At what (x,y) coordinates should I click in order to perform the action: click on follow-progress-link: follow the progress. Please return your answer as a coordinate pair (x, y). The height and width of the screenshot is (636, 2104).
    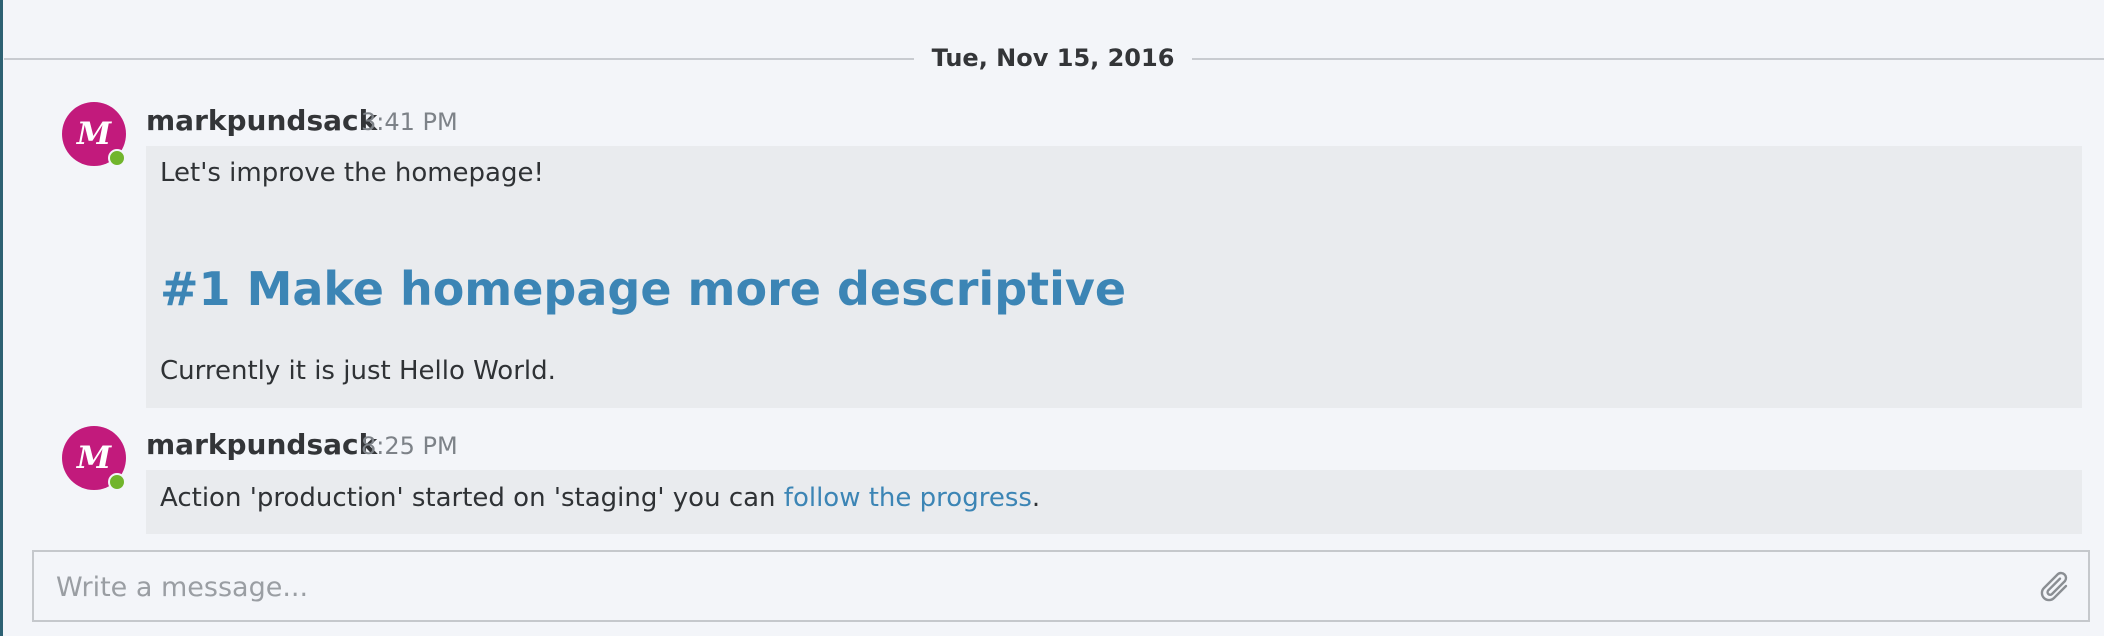
    Looking at the image, I should click on (908, 498).